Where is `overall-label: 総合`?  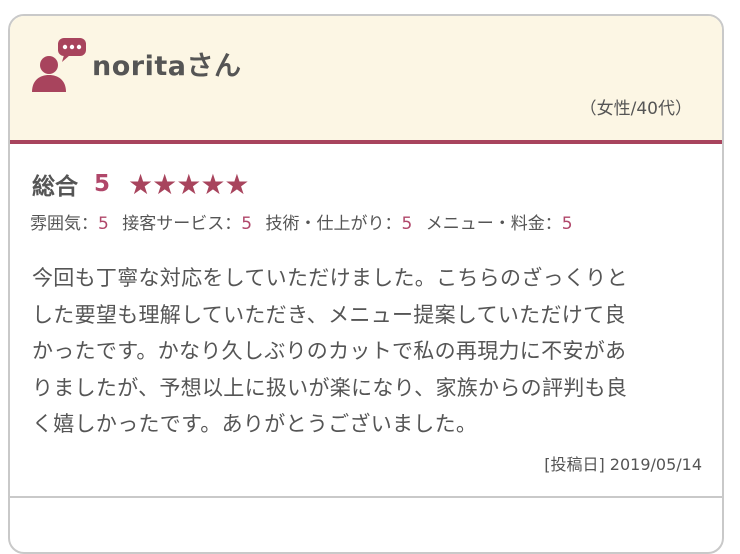
overall-label: 総合 is located at coordinates (55, 187).